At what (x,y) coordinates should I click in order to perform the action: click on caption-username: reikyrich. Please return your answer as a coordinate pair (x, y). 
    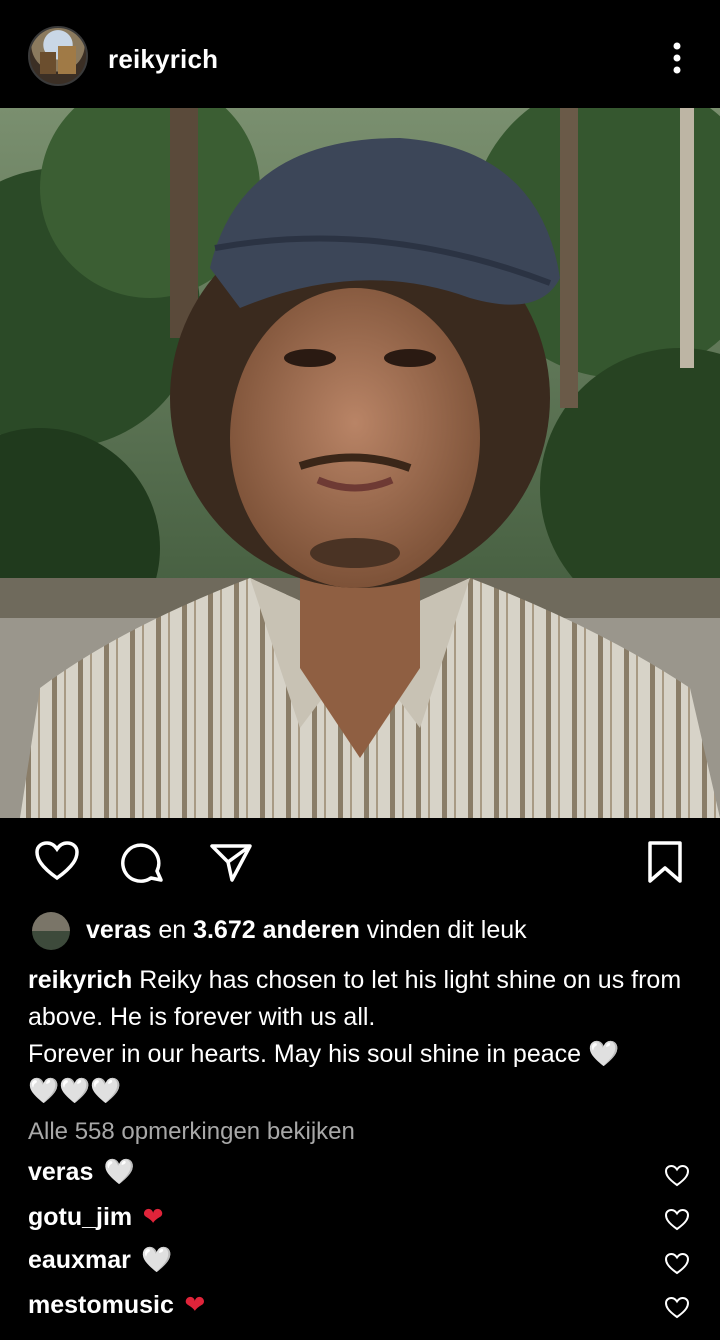
    Looking at the image, I should click on (80, 980).